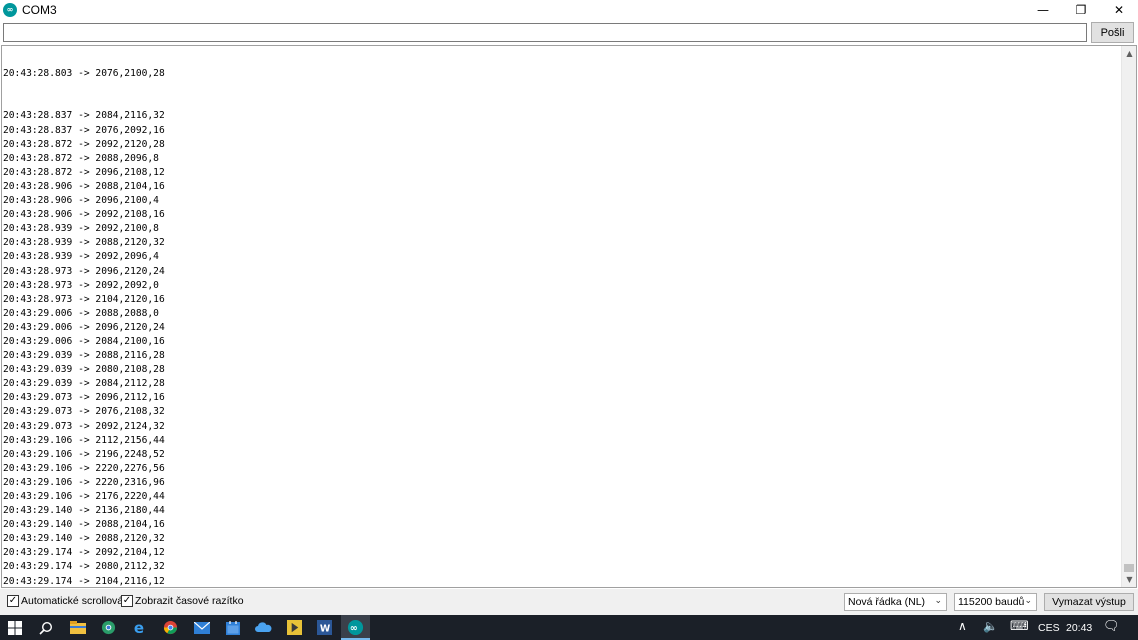  I want to click on output-line: 20:43:28.837 -> 2084,2116,32, so click(84, 116).